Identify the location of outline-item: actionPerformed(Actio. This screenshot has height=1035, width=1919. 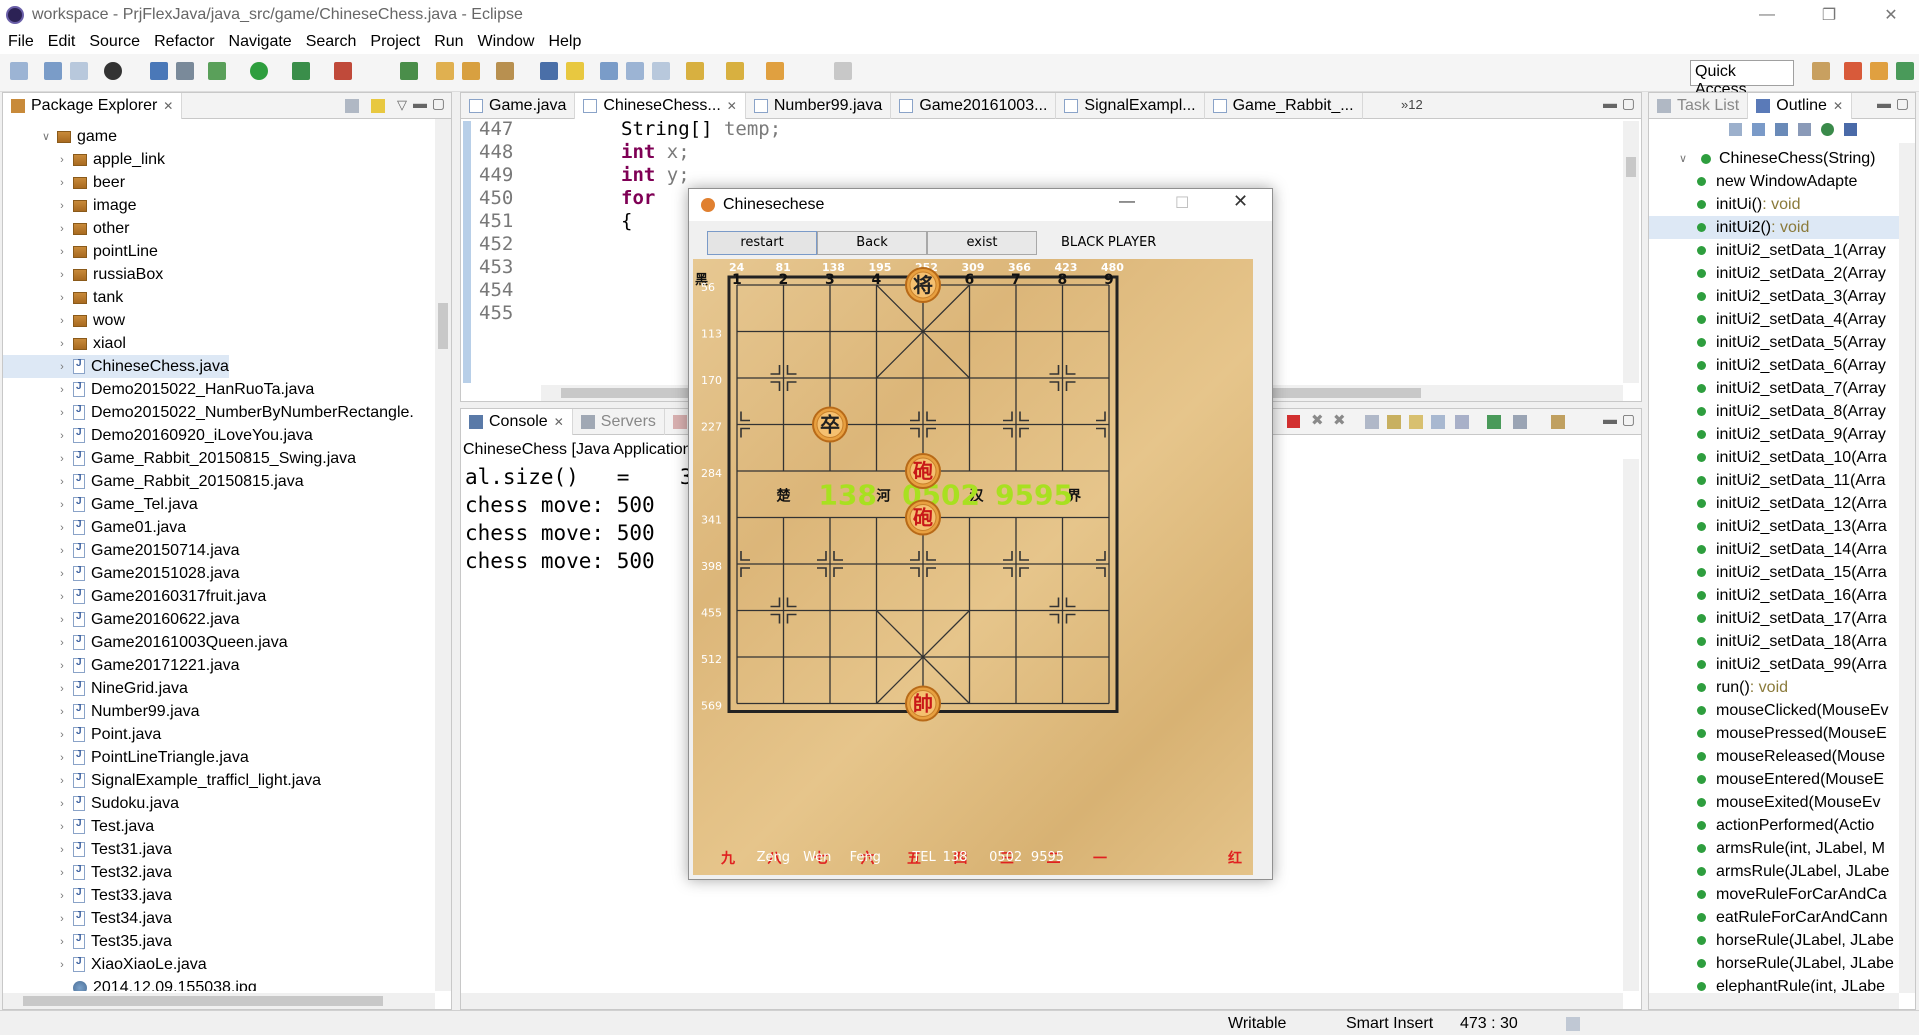
(1774, 825).